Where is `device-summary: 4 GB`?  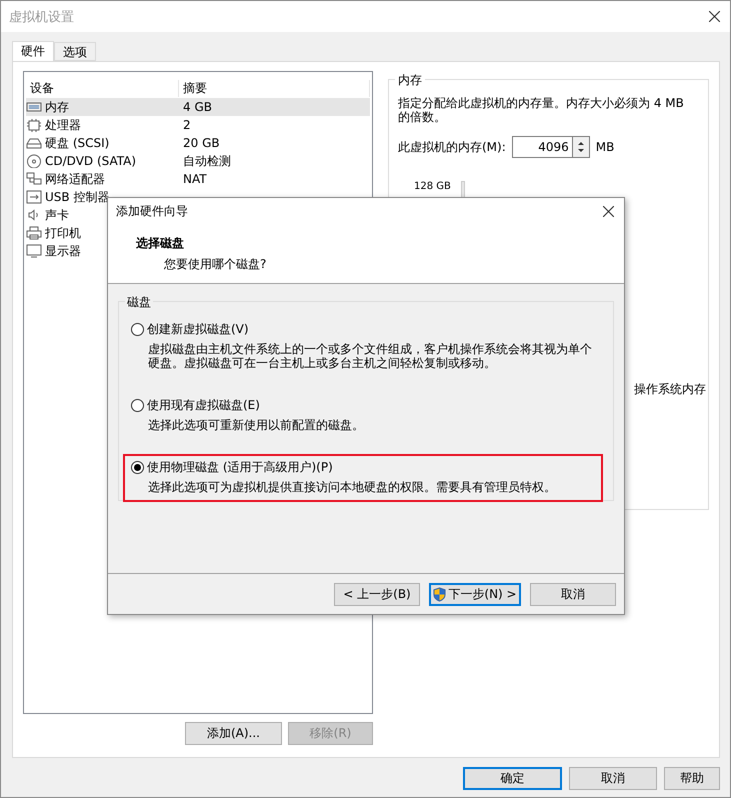 device-summary: 4 GB is located at coordinates (197, 107).